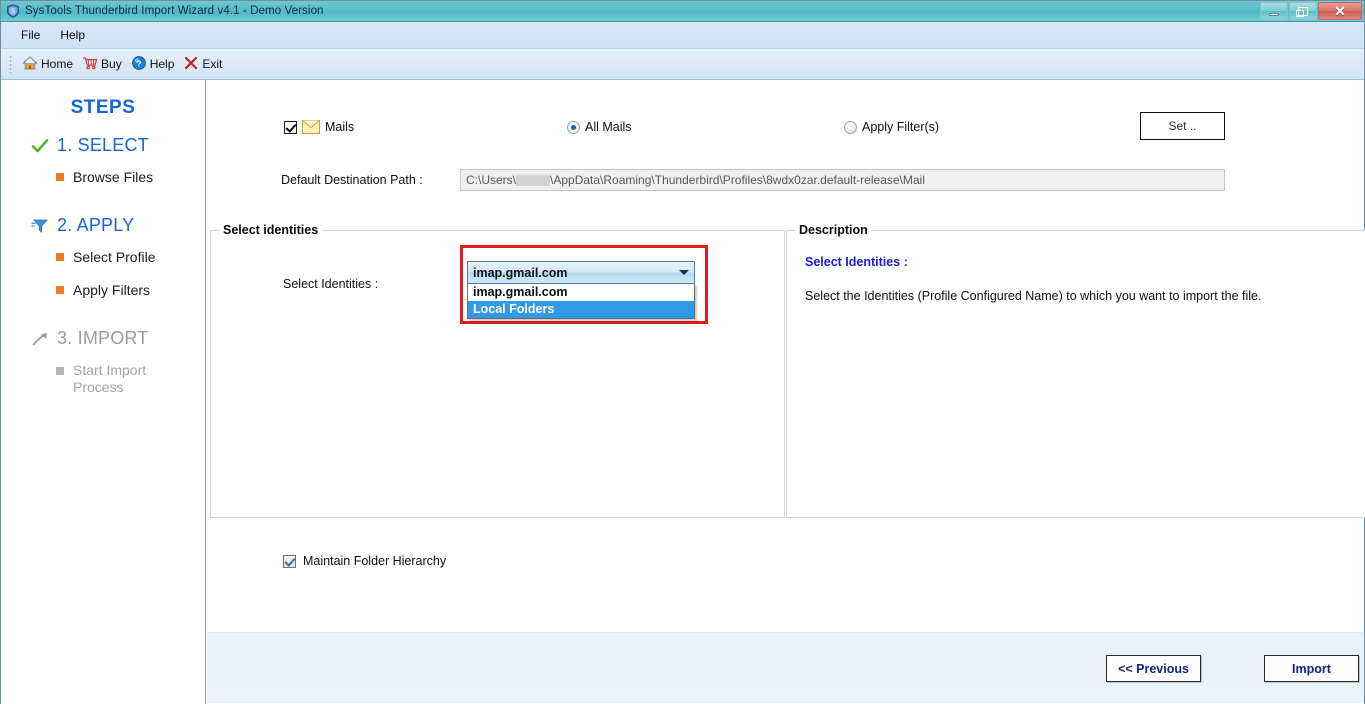  Describe the element at coordinates (1153, 668) in the screenshot. I see `previous-button: << Previous` at that location.